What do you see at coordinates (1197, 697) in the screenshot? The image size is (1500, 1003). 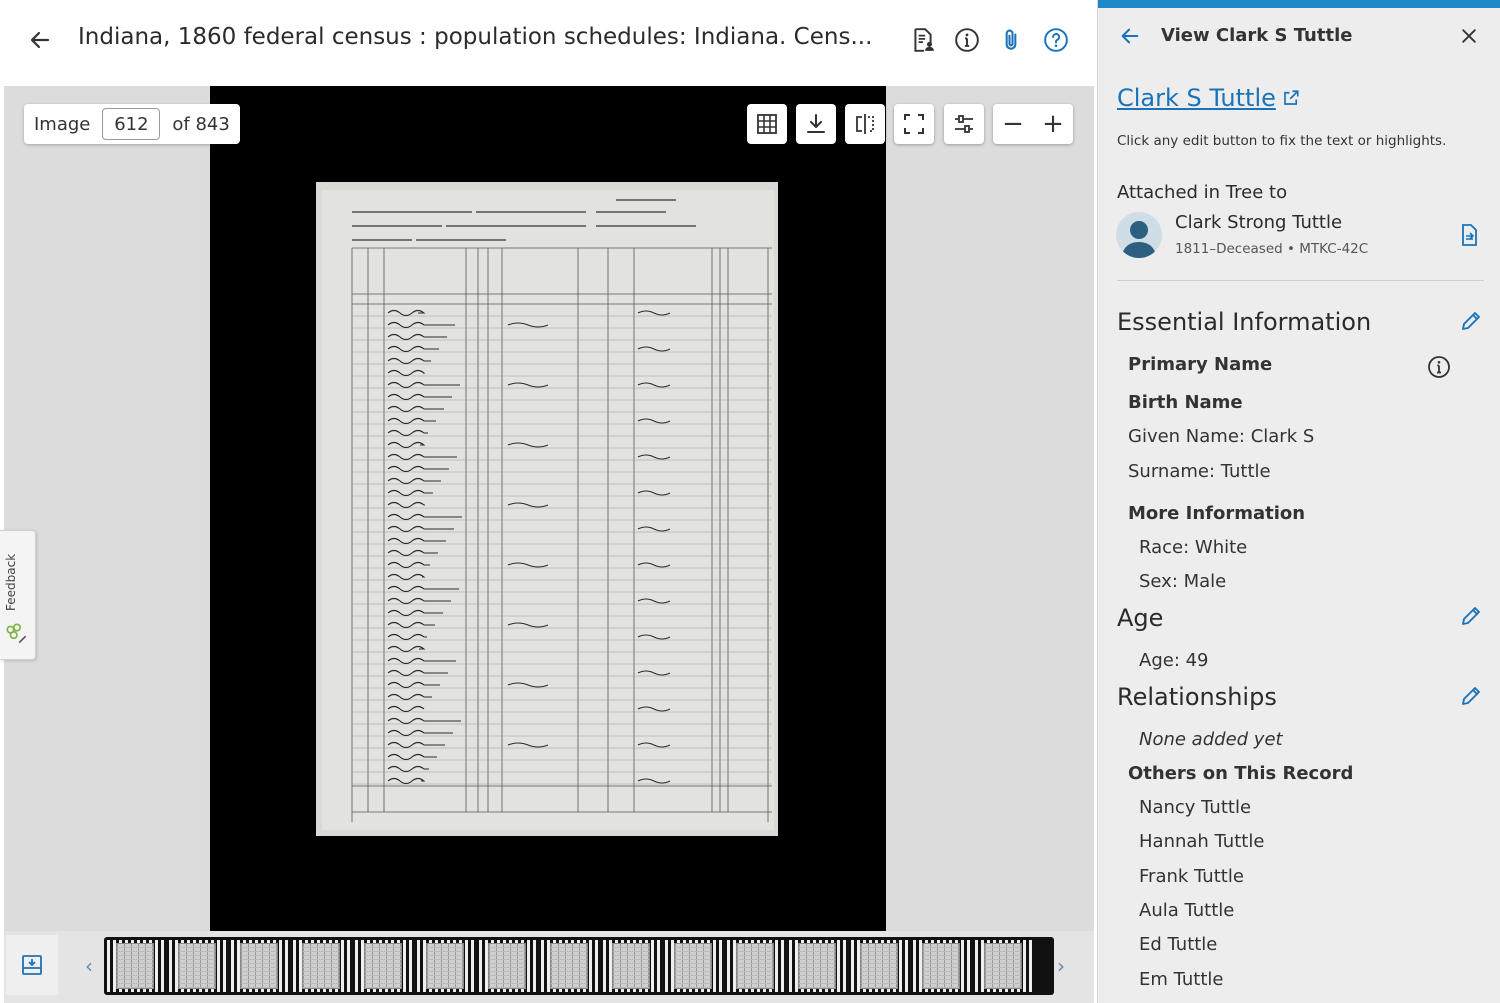 I see `relationships-title: Relationships` at bounding box center [1197, 697].